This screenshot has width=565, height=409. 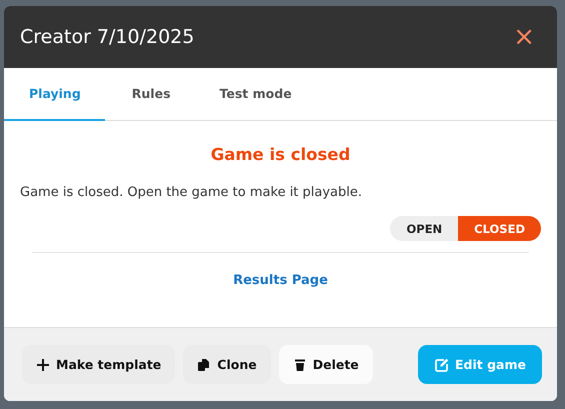 What do you see at coordinates (280, 280) in the screenshot?
I see `results-page-link: Results Page` at bounding box center [280, 280].